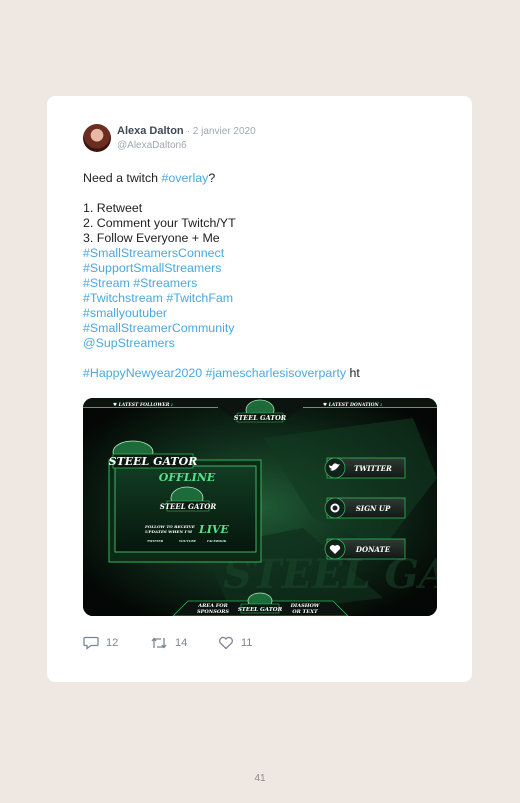  I want to click on tweet-line: 3. Follow Everyone + Me, so click(263, 238).